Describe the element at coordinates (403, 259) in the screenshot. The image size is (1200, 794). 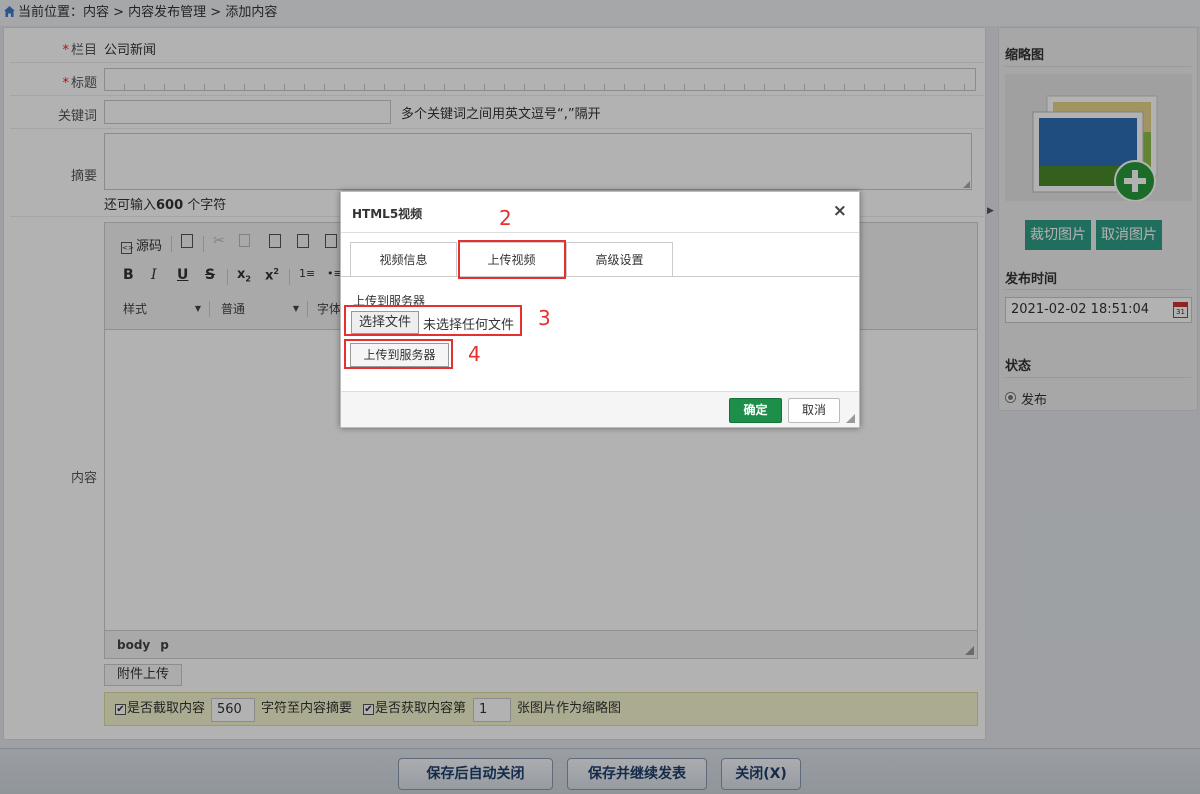
I see `tab-video-info: 视频信息` at that location.